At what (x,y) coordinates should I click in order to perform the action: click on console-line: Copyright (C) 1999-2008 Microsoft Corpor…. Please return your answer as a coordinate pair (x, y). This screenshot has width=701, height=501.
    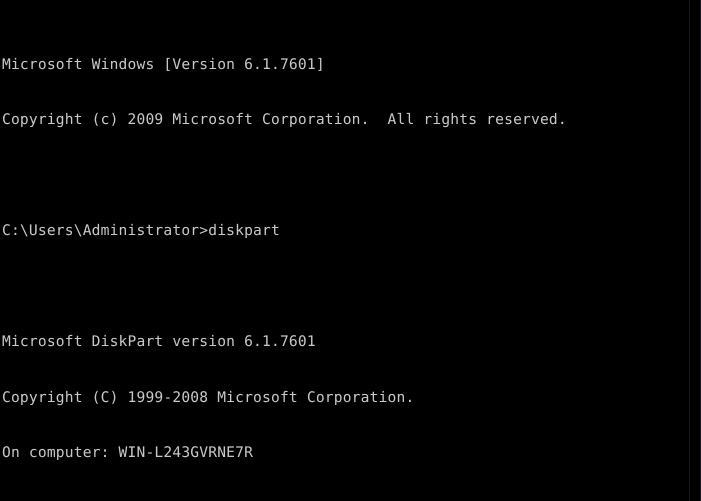
    Looking at the image, I should click on (208, 397).